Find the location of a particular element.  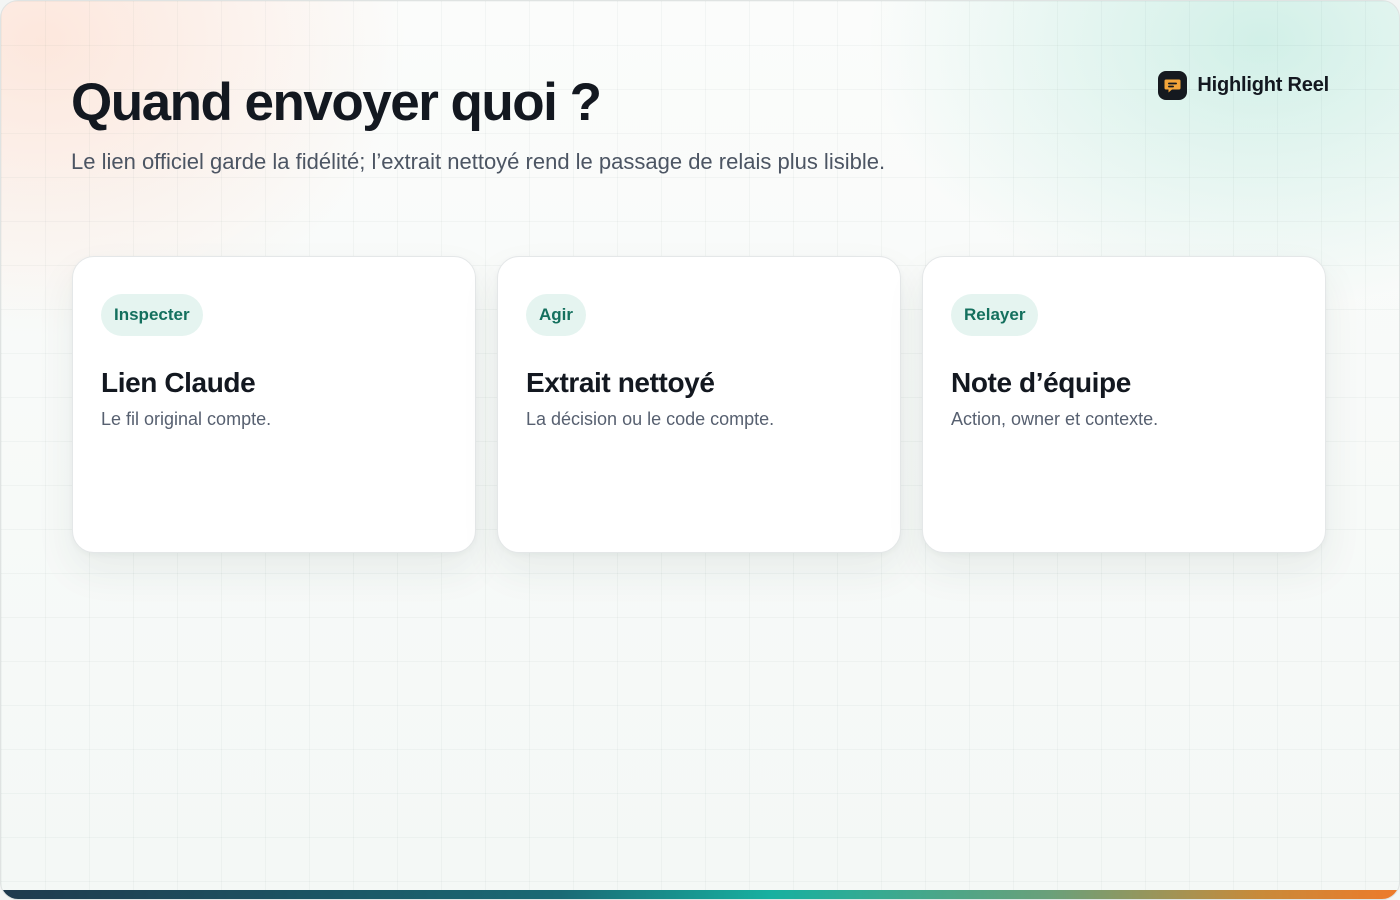

card-title: Note d’équipe is located at coordinates (1041, 382).